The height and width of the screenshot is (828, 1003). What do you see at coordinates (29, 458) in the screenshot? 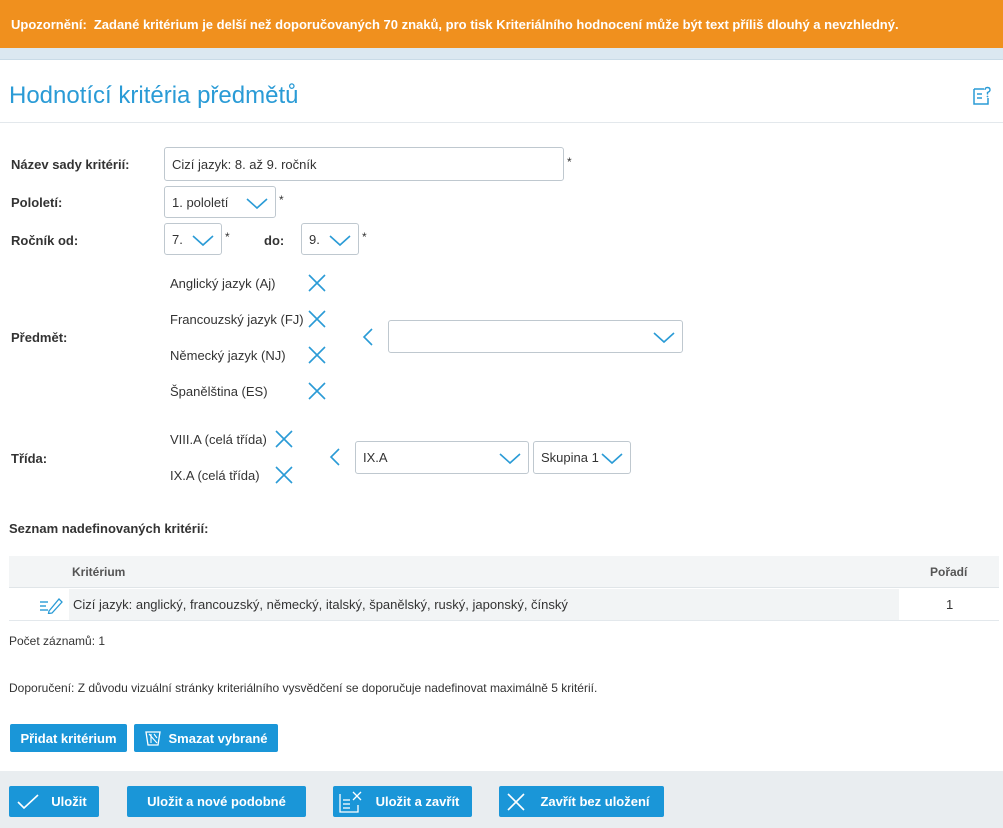
I see `class-label: Třída:` at bounding box center [29, 458].